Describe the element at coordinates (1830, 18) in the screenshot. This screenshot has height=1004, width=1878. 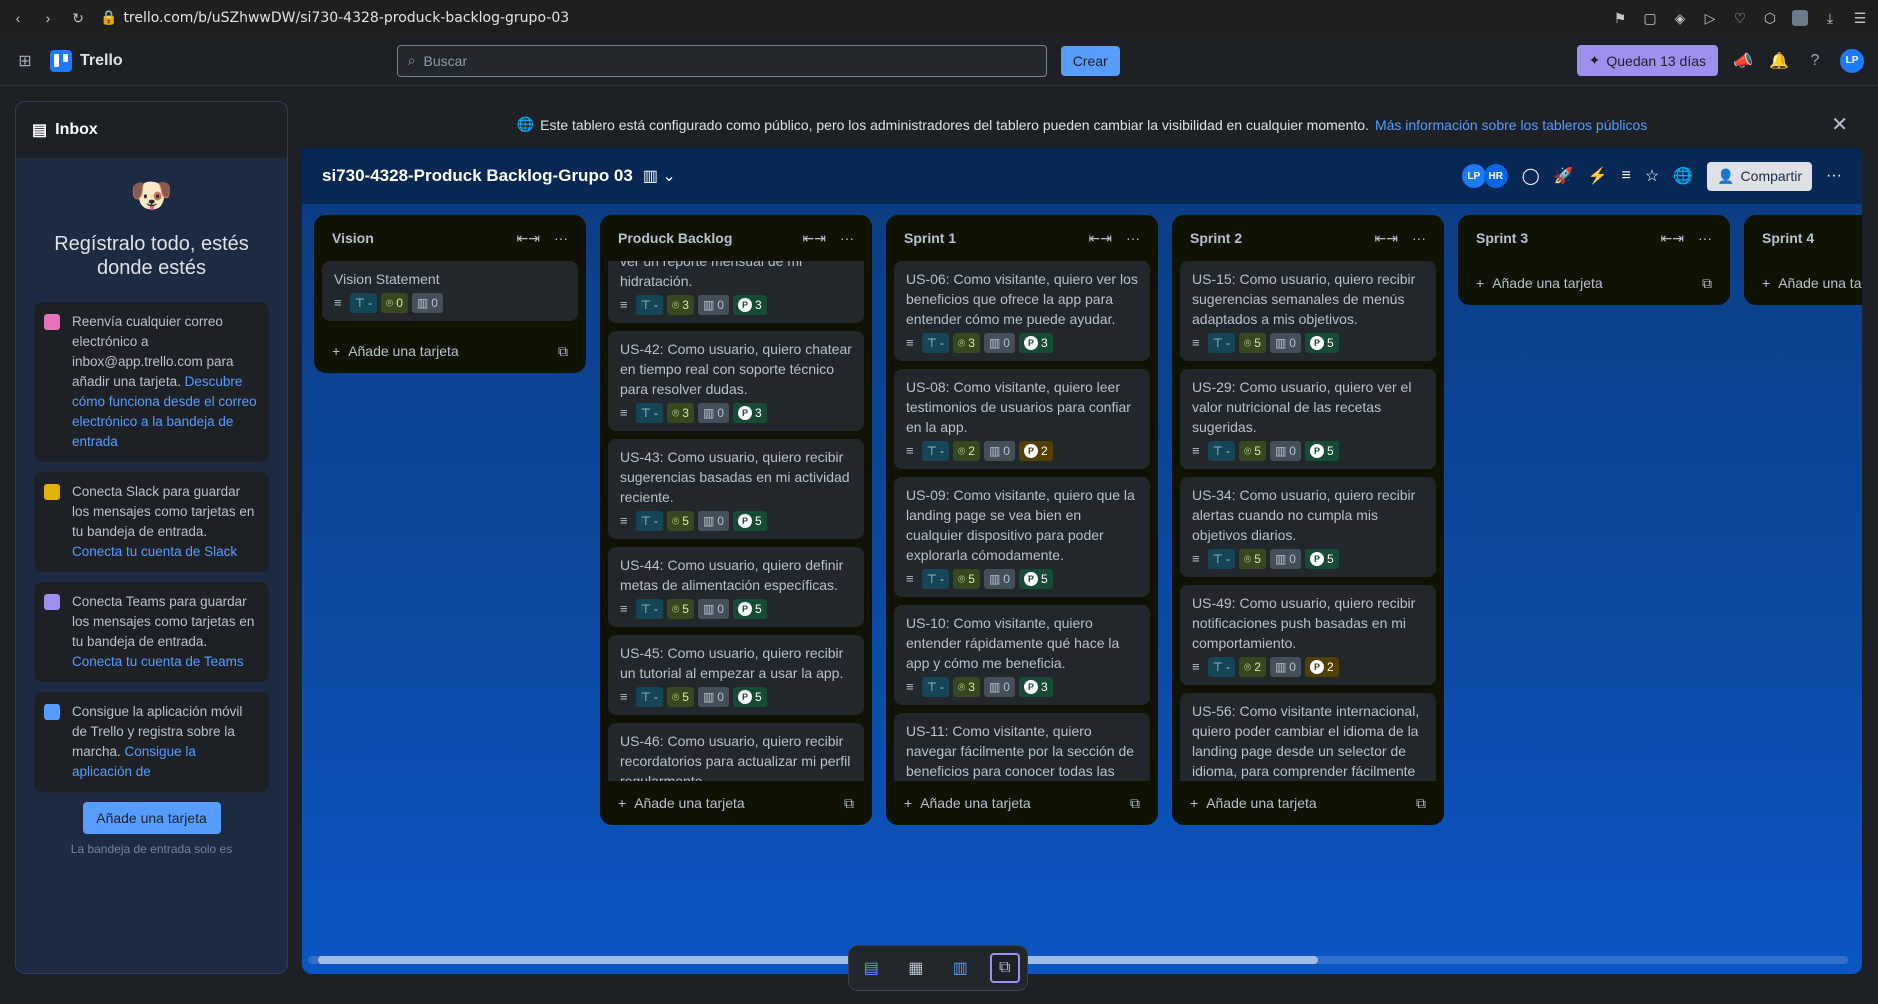
I see `download-icon: ⤓` at that location.